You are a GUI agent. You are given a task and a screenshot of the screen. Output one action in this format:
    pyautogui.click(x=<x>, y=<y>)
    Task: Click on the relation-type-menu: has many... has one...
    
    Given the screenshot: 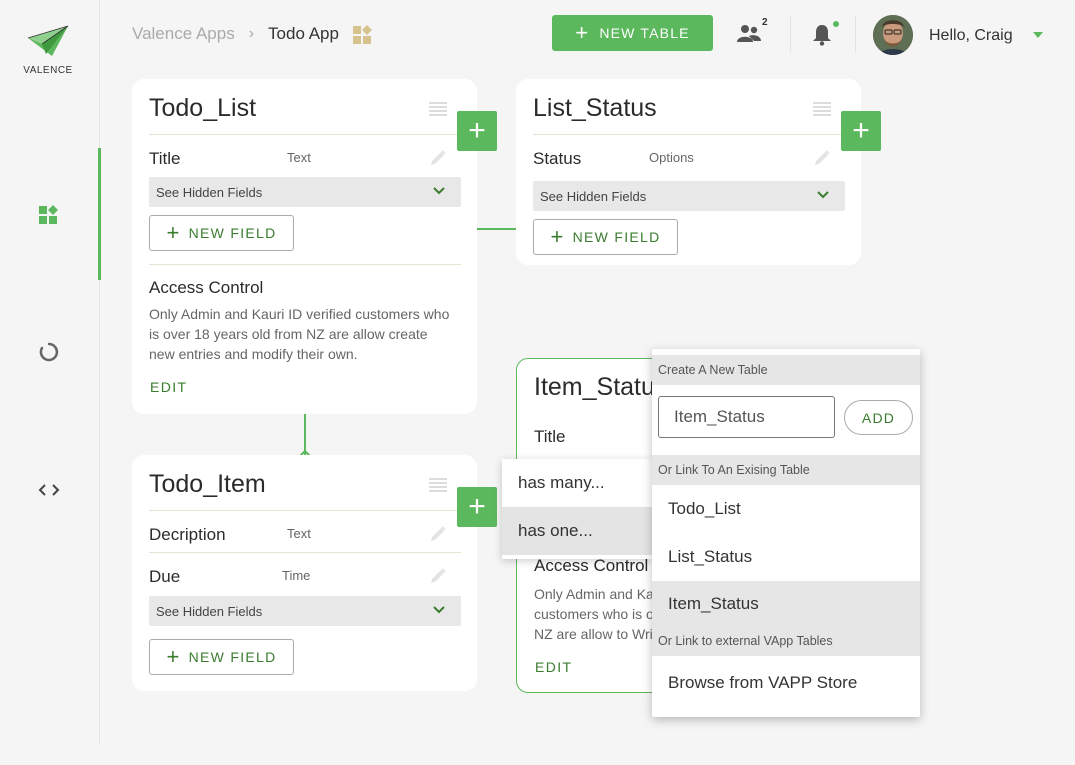 What is the action you would take?
    pyautogui.click(x=577, y=509)
    